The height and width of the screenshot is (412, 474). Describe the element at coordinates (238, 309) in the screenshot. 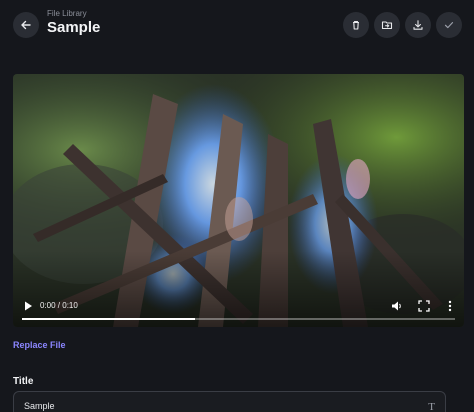

I see `video-controls: 0:00 / 0:10` at that location.